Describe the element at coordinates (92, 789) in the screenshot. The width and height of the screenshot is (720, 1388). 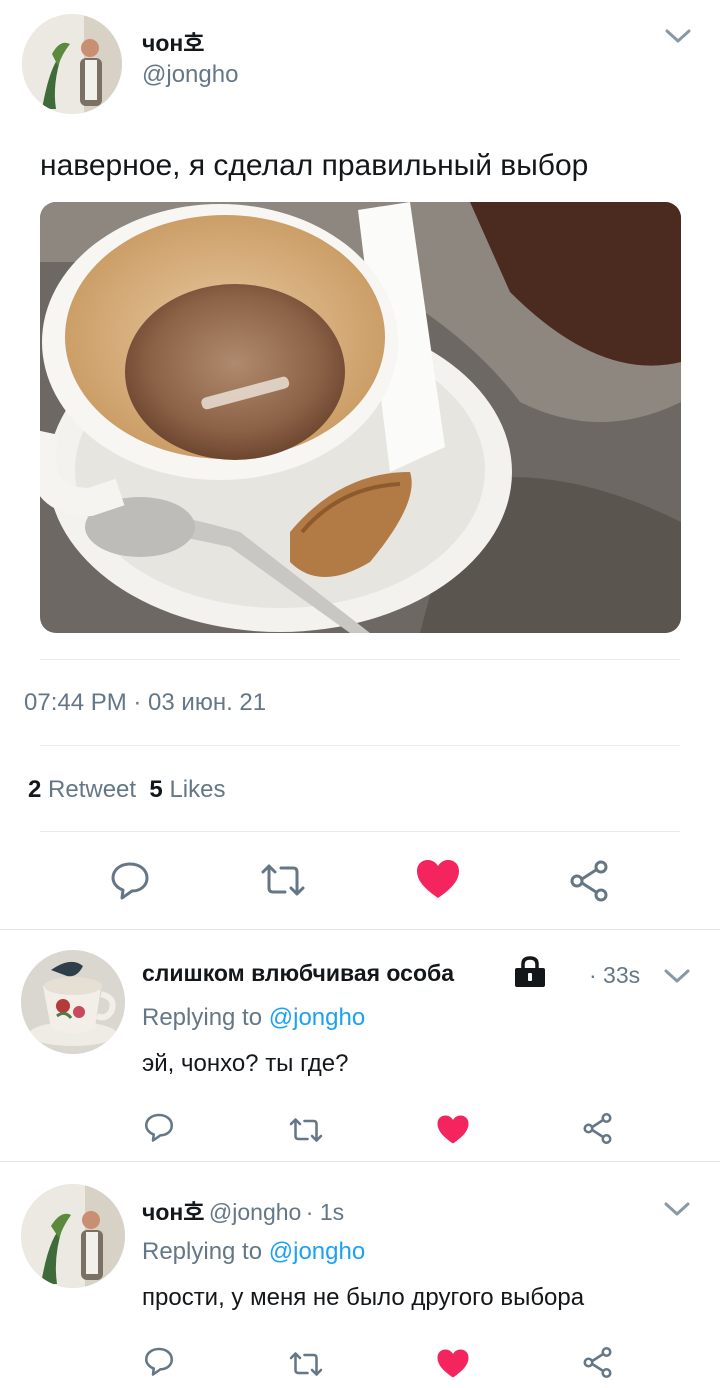
I see `retweet-label: Retweet` at that location.